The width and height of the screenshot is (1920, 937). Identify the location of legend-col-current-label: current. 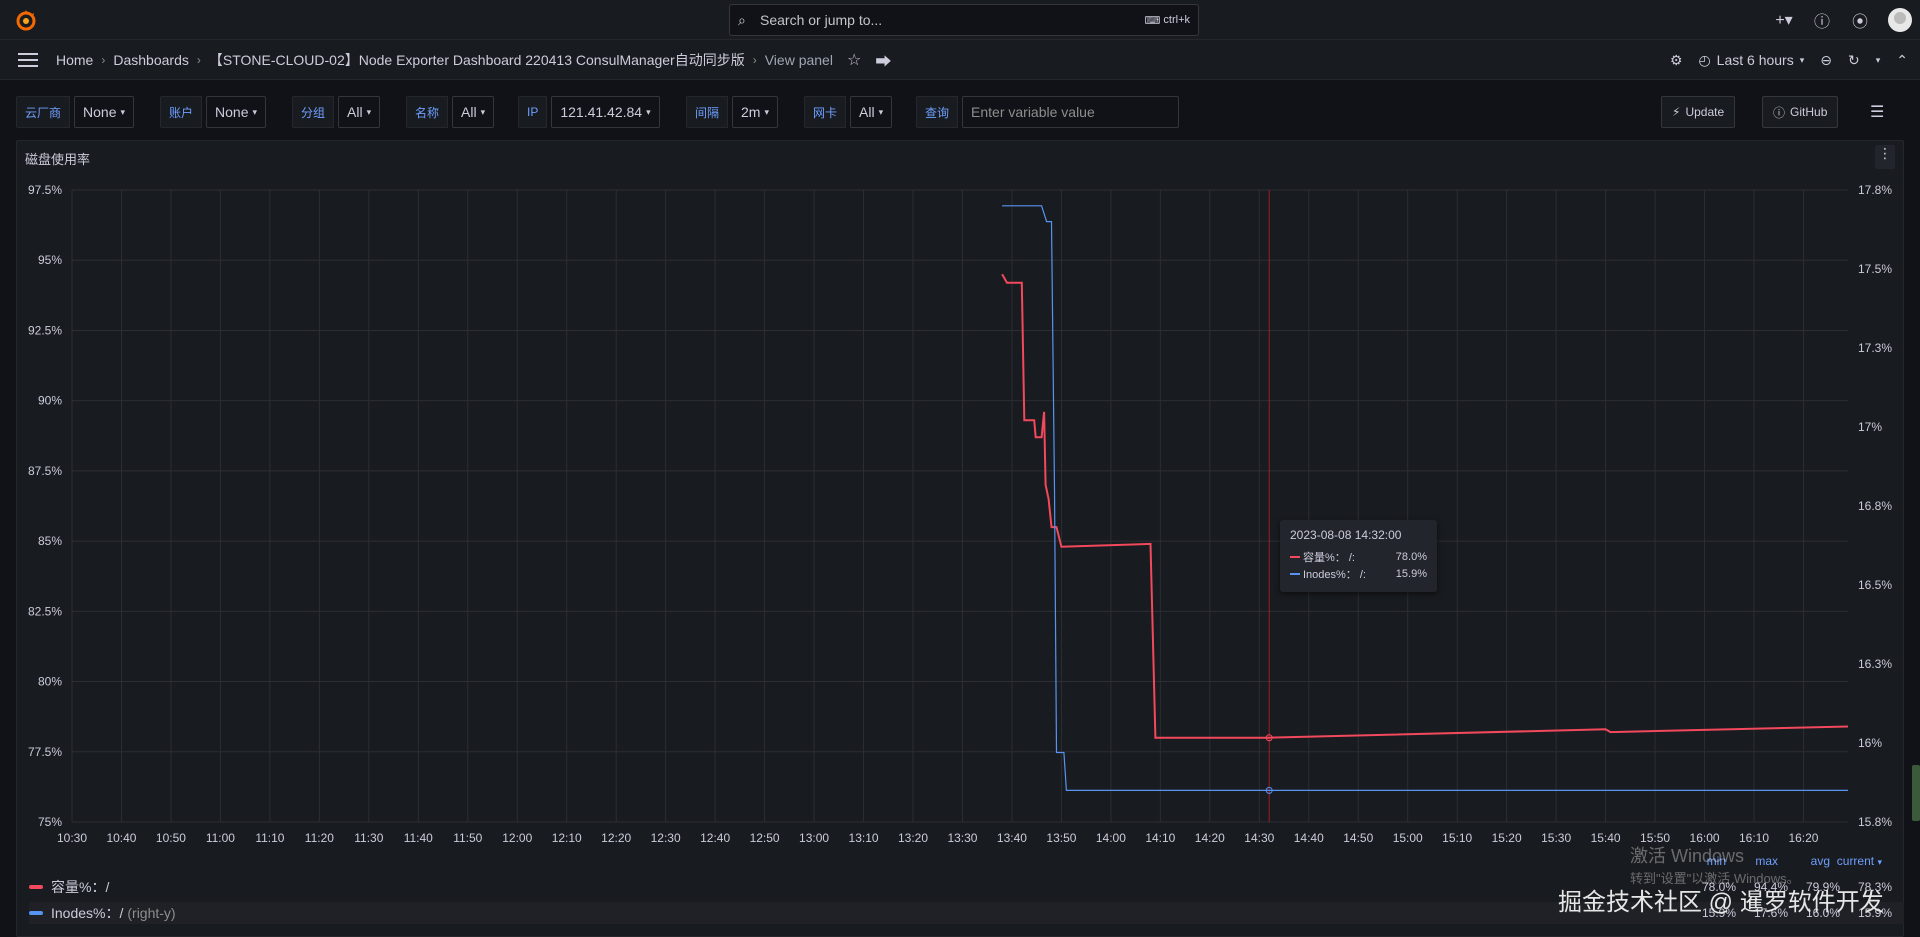
(1855, 861).